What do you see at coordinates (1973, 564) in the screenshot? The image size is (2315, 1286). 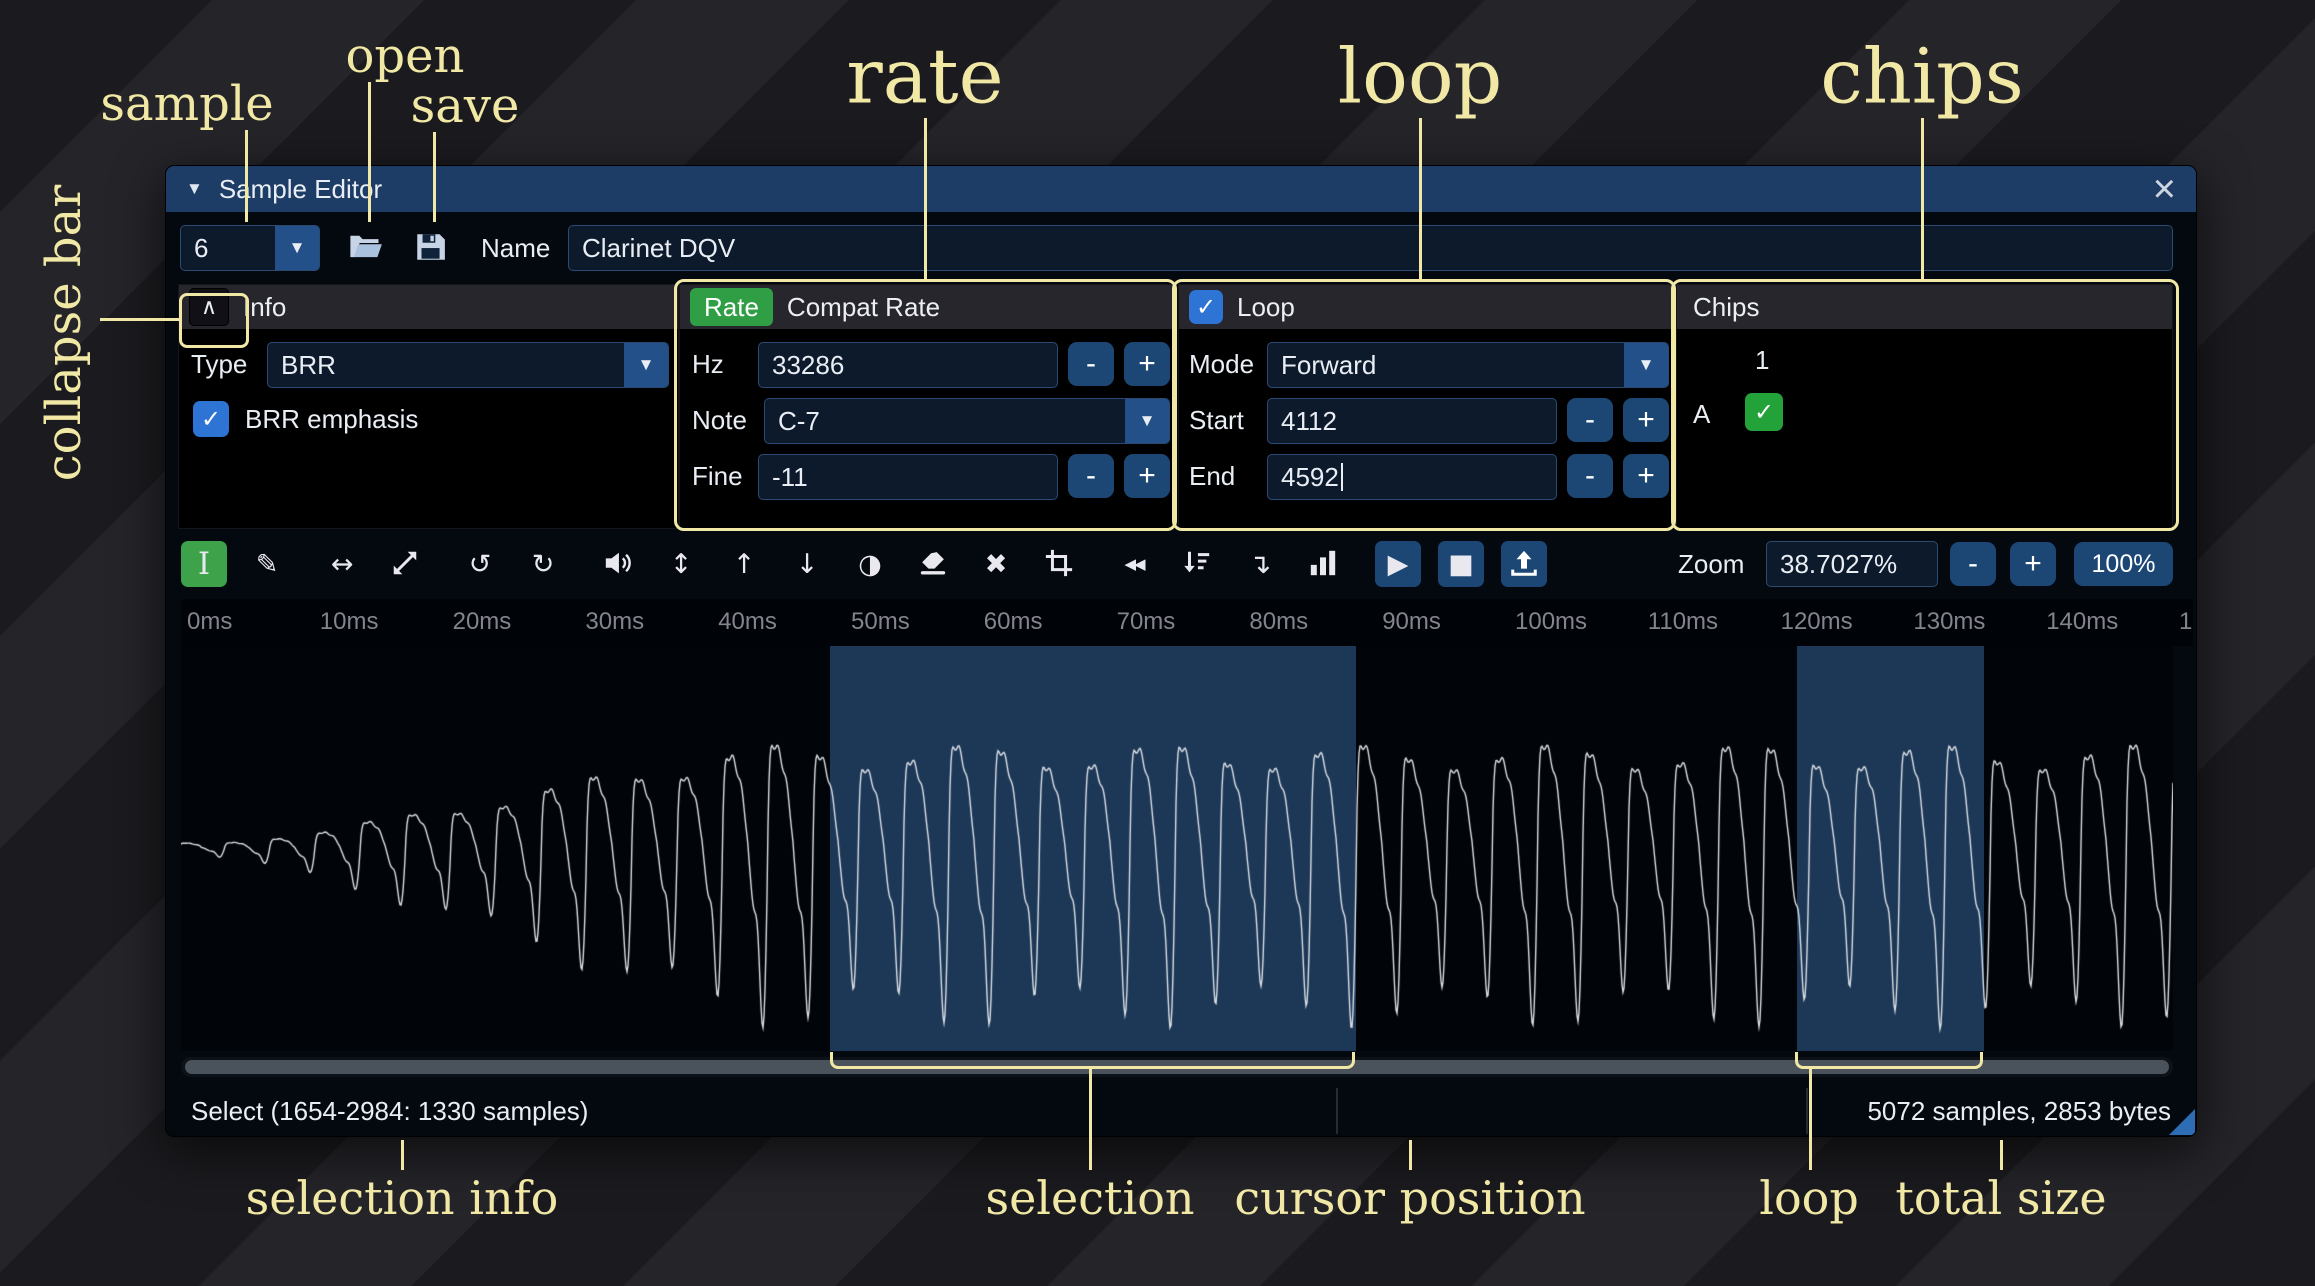 I see `zoom-out-button: -` at bounding box center [1973, 564].